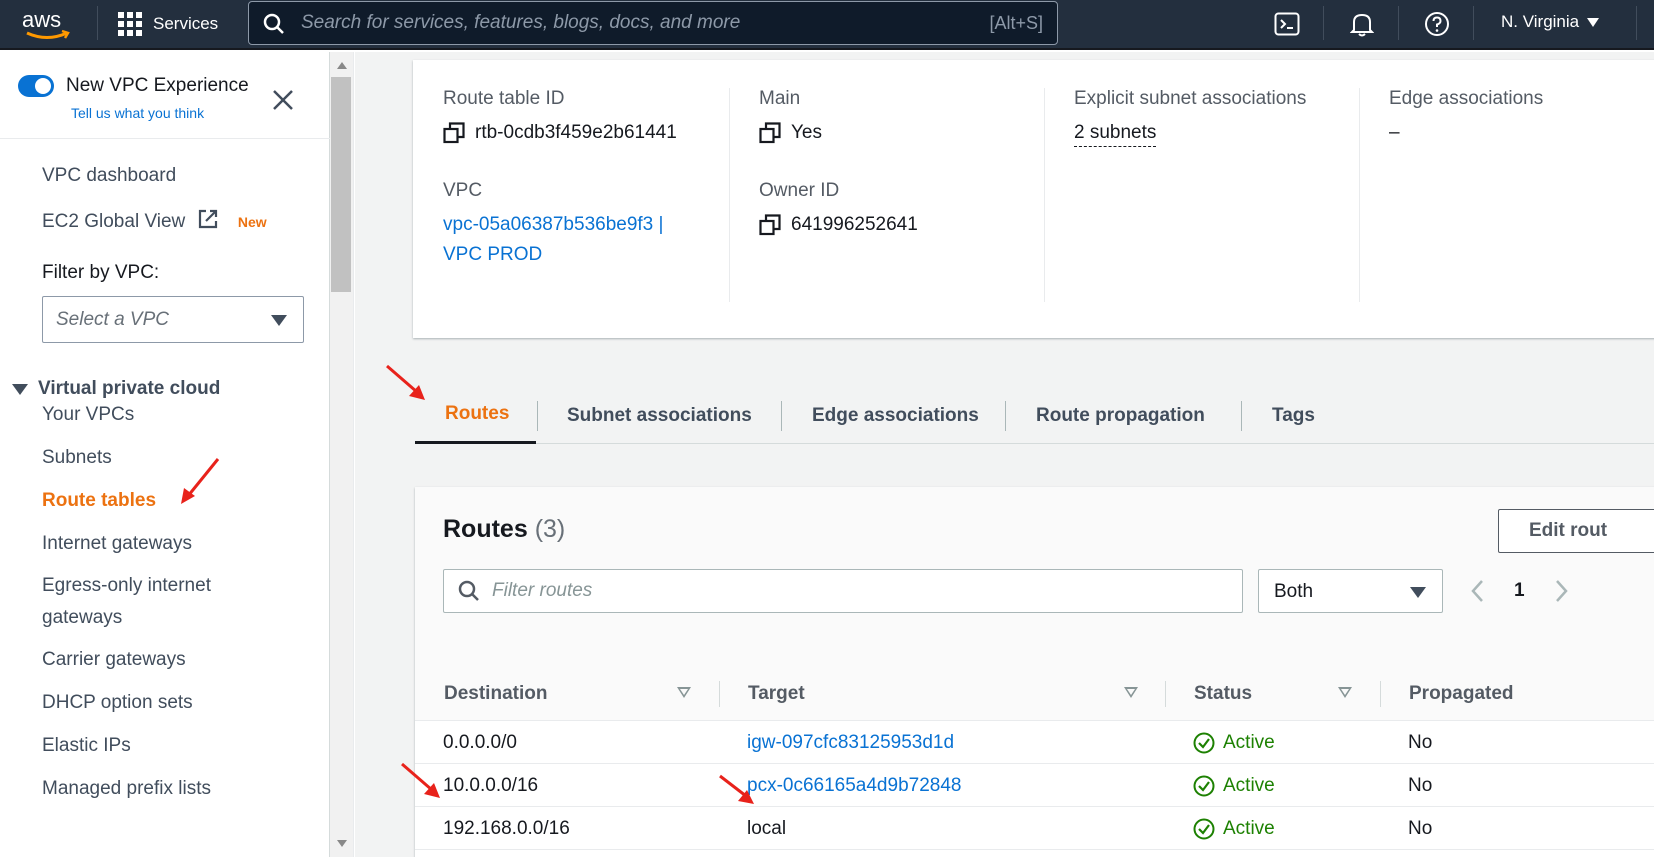 Image resolution: width=1654 pixels, height=857 pixels. Describe the element at coordinates (895, 415) in the screenshot. I see `tab-edge-associations: Edge associations` at that location.